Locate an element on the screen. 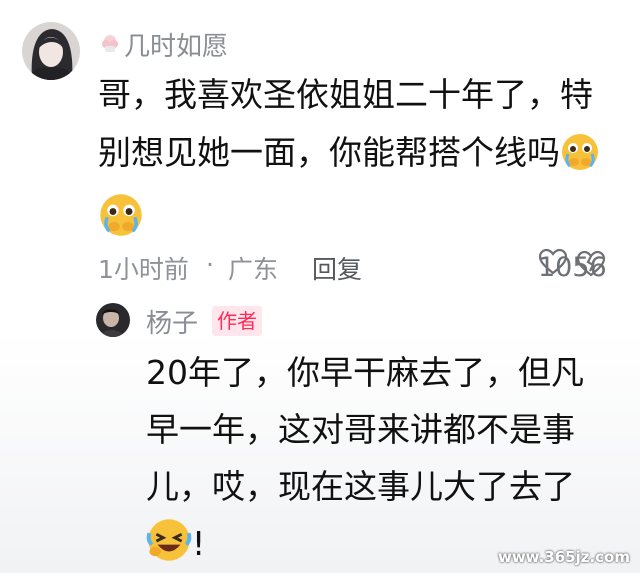 This screenshot has height=580, width=640. dislike-button is located at coordinates (591, 266).